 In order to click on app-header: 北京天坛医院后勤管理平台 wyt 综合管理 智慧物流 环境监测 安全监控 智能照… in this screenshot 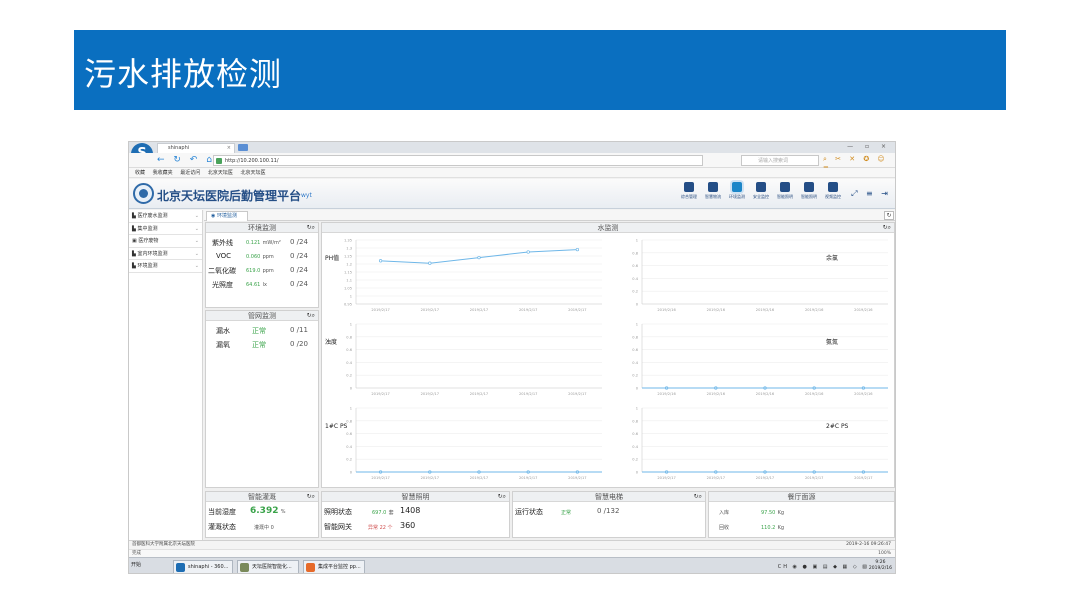, I will do `click(512, 194)`.